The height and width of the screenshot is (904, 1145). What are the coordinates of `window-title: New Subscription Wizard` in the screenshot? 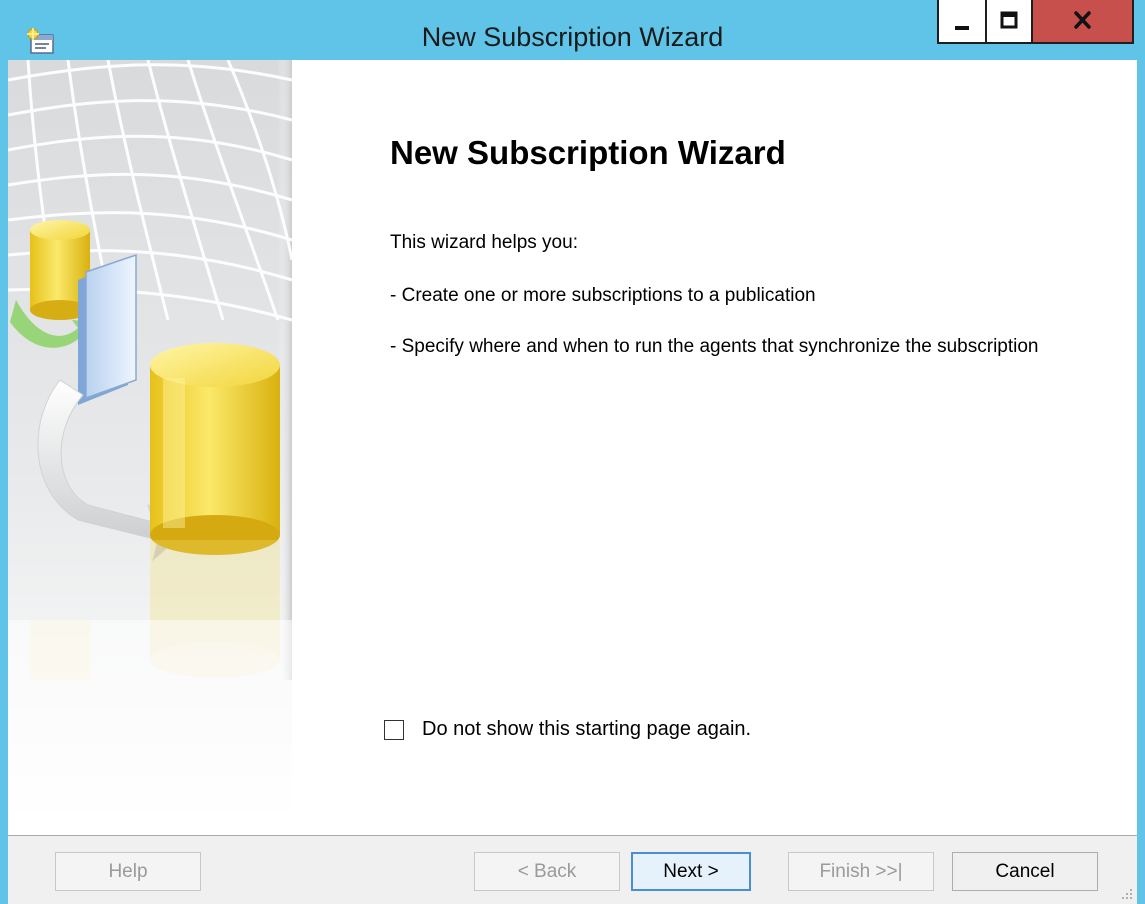 It's located at (572, 37).